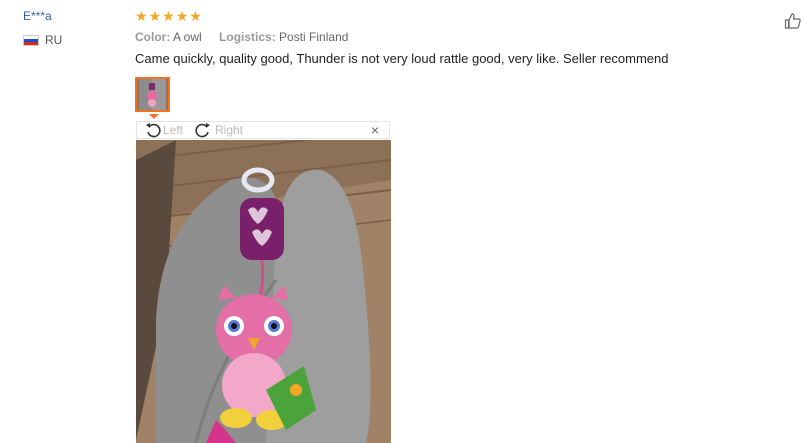 The height and width of the screenshot is (443, 805). I want to click on review-photo-thumbnail, so click(152, 94).